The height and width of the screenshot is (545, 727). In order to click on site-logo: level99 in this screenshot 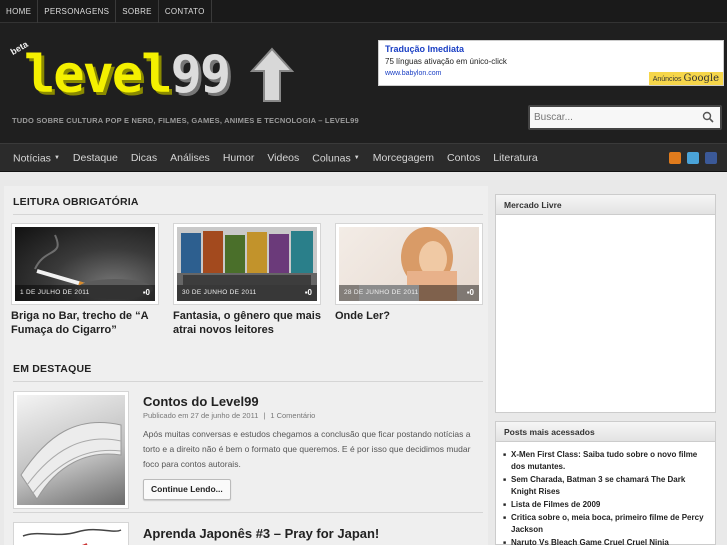, I will do `click(128, 75)`.